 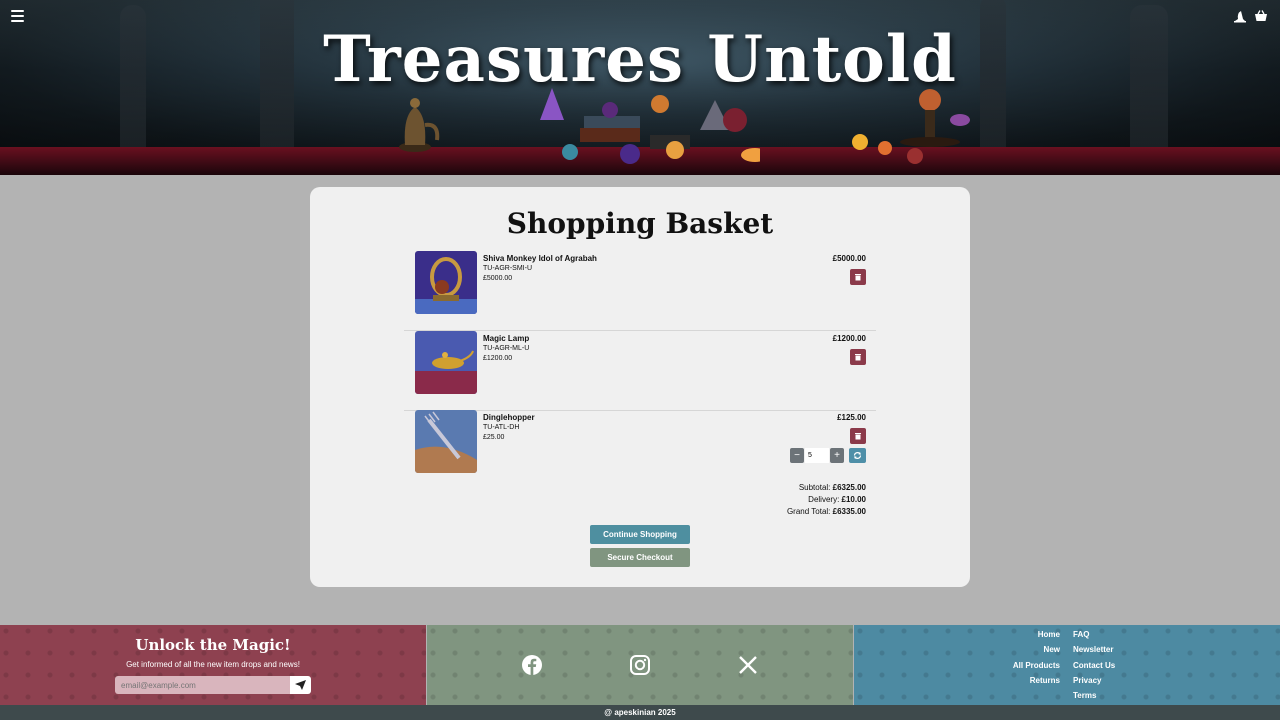 I want to click on item-name: Magic Lamp, so click(x=506, y=338).